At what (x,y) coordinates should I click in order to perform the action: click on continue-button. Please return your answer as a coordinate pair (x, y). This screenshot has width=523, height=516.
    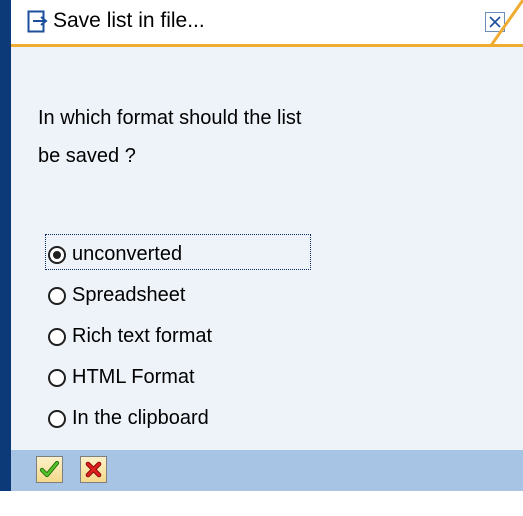
    Looking at the image, I should click on (49, 469).